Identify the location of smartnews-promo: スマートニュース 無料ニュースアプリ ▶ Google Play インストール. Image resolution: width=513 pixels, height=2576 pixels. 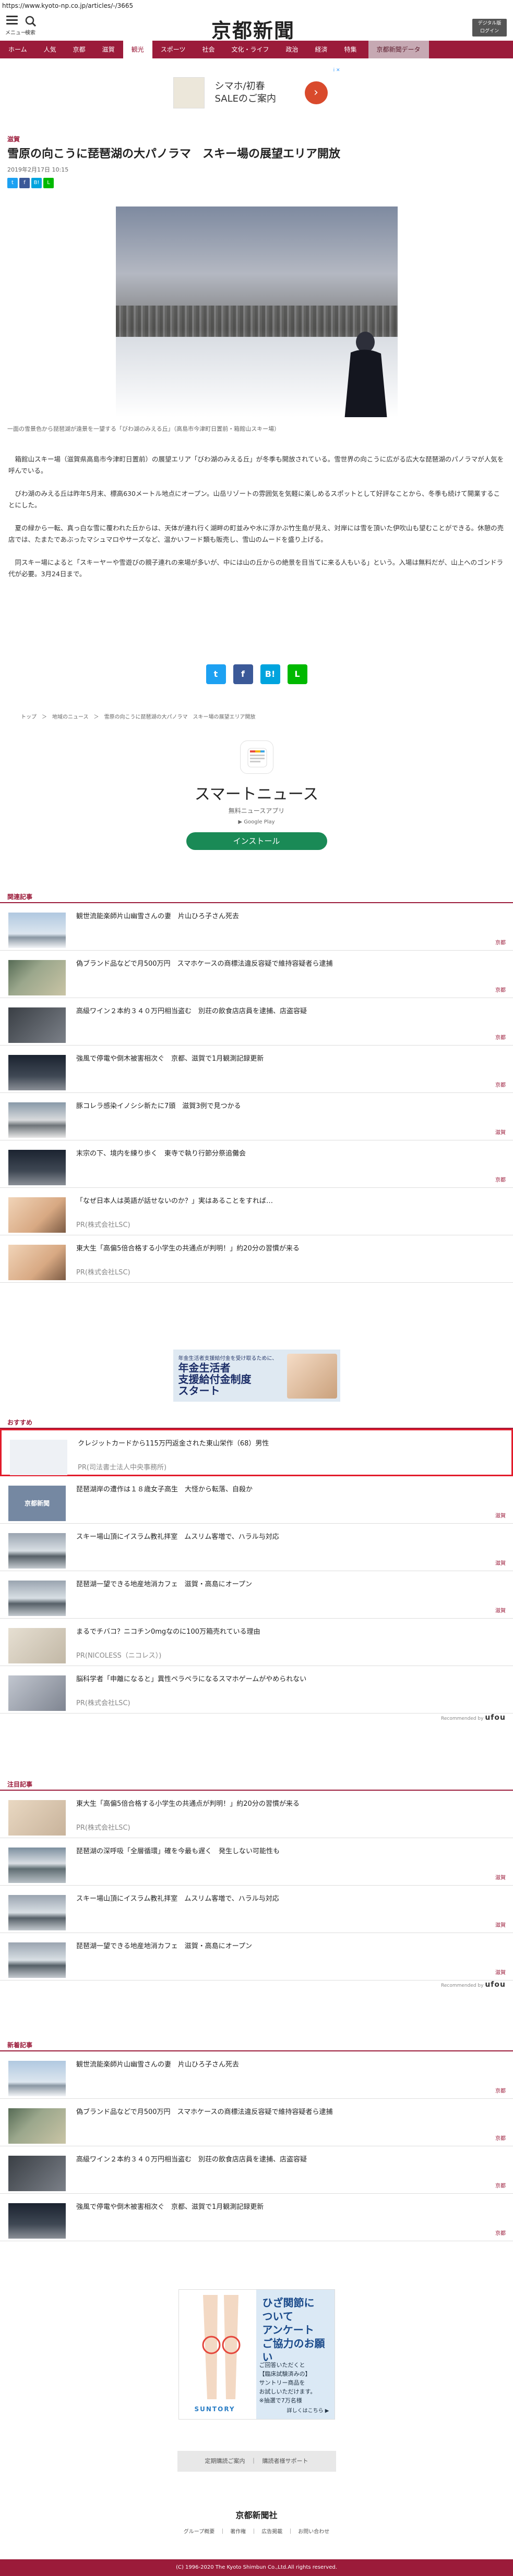
(256, 795).